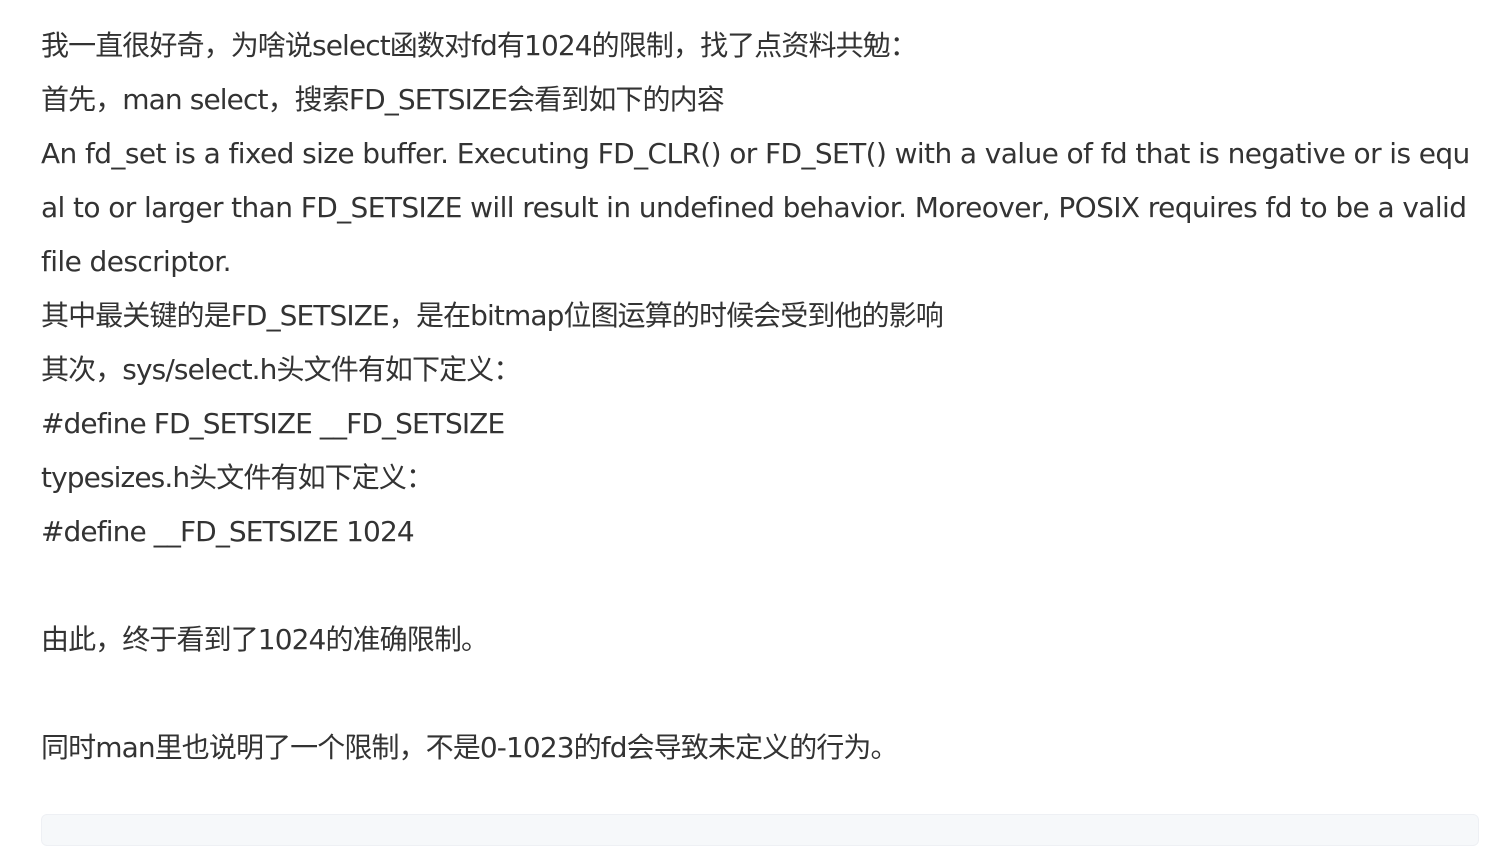  What do you see at coordinates (383, 99) in the screenshot?
I see `man-select-line: 首先，man select，搜索FD_SETSIZE会看到如下的内容` at bounding box center [383, 99].